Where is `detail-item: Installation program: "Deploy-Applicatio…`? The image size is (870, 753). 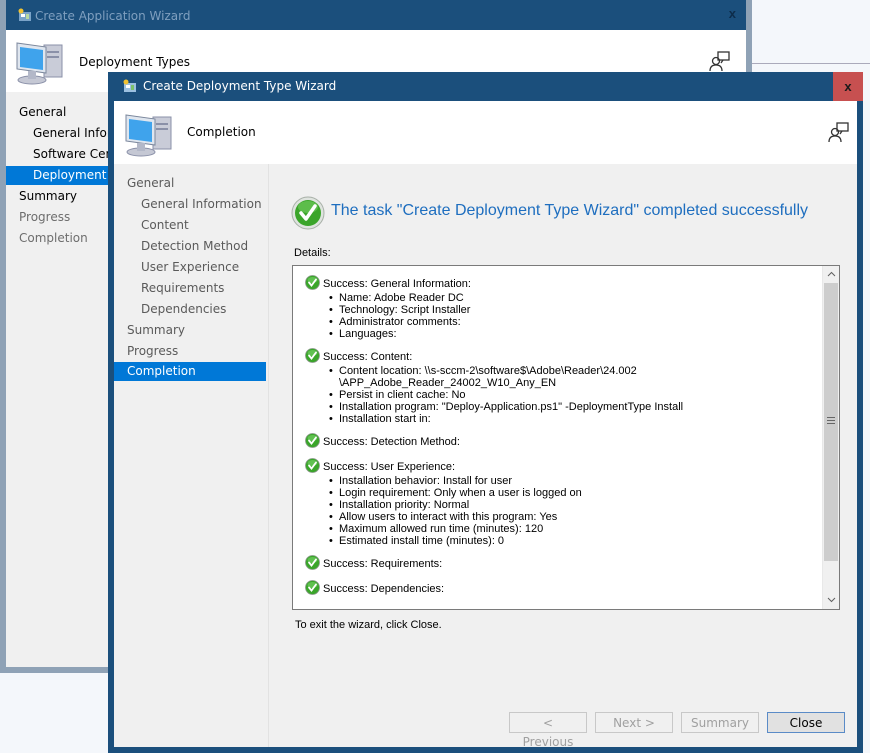
detail-item: Installation program: "Deploy-Applicatio… is located at coordinates (575, 407).